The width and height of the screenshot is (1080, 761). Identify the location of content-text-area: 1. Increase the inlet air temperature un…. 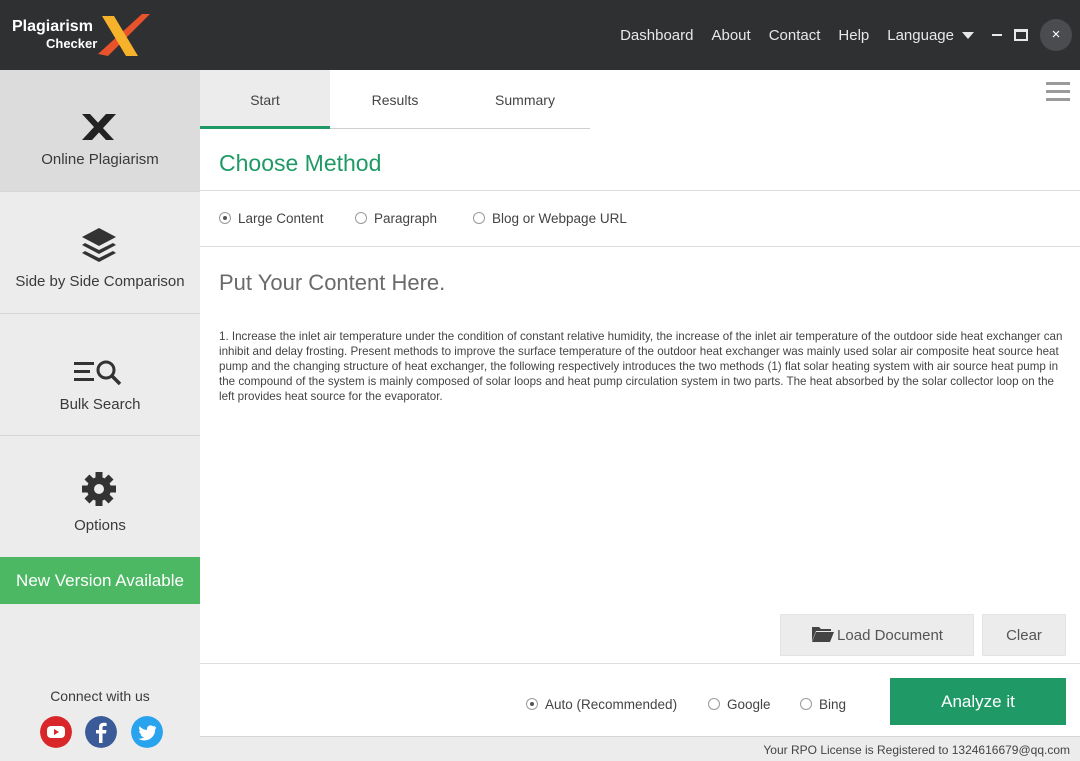
(645, 366).